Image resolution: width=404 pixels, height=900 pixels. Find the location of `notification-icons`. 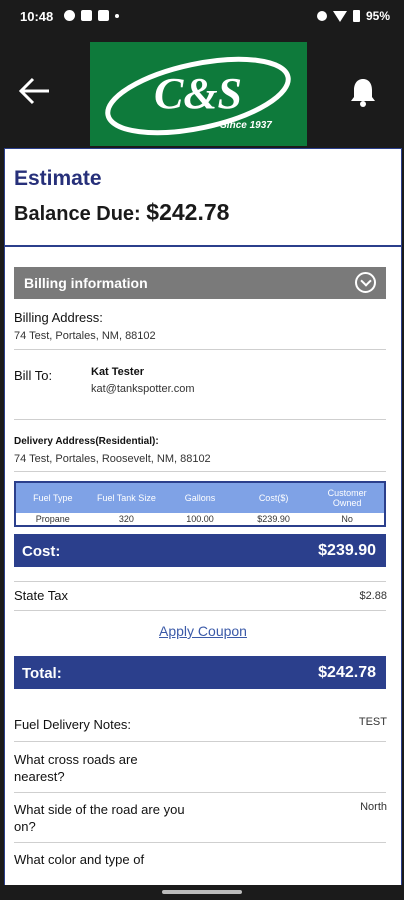

notification-icons is located at coordinates (91, 15).